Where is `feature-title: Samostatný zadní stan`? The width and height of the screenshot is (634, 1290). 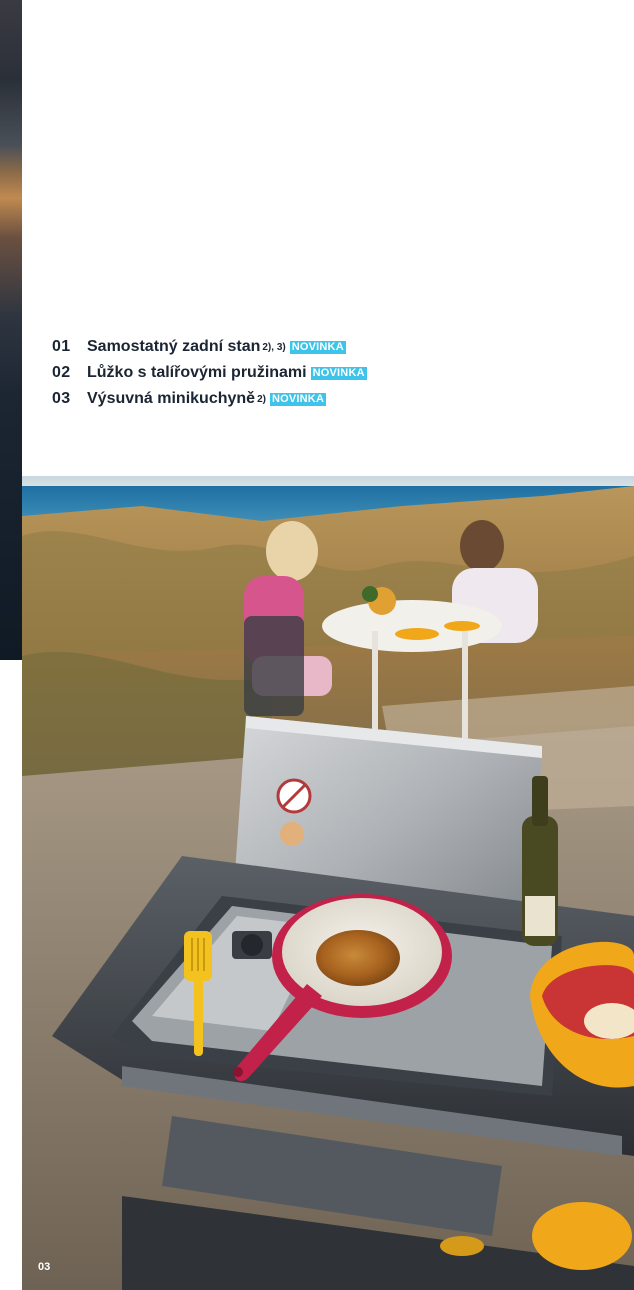
feature-title: Samostatný zadní stan is located at coordinates (174, 346).